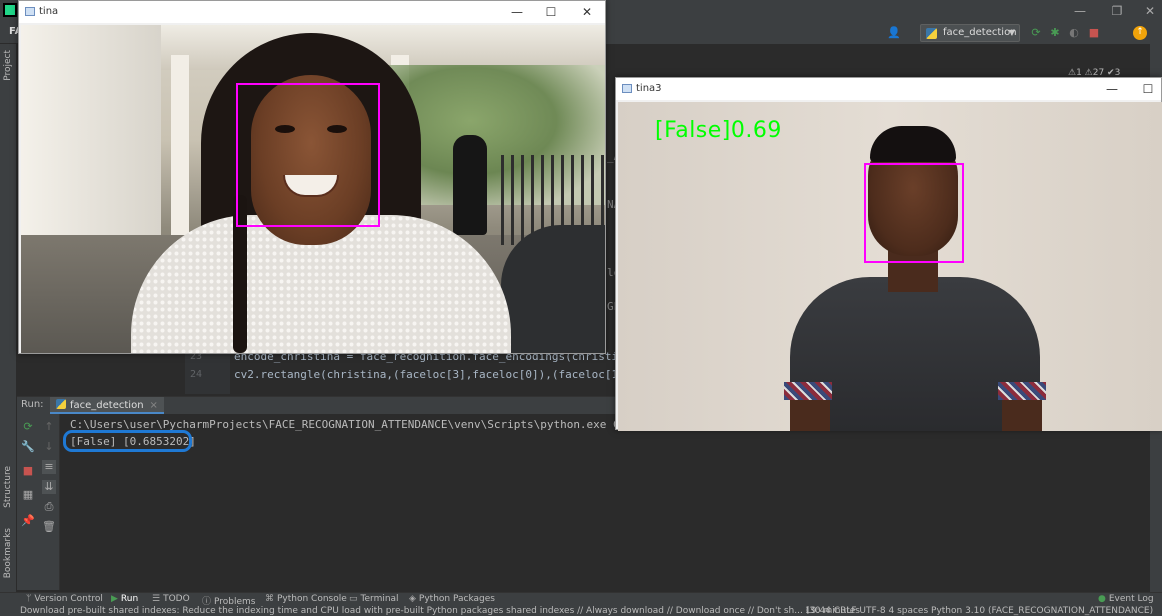 Image resolution: width=1162 pixels, height=616 pixels. Describe the element at coordinates (49, 11) in the screenshot. I see `window-title: tina` at that location.